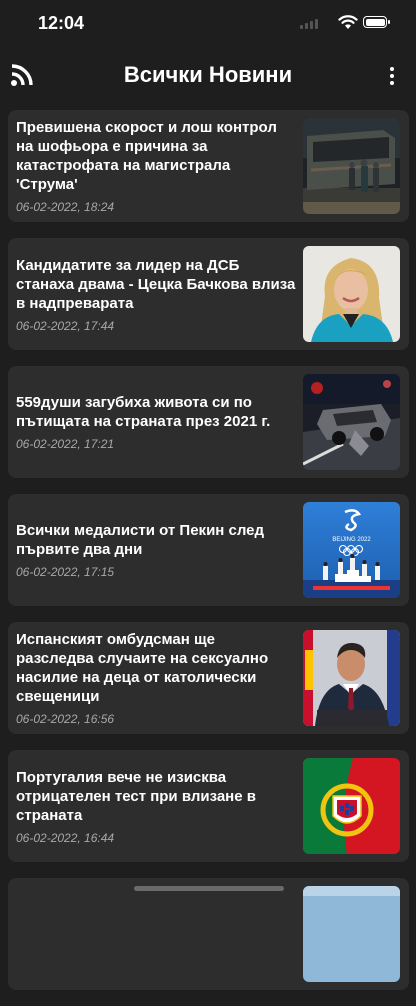 This screenshot has width=416, height=1006. What do you see at coordinates (65, 719) in the screenshot?
I see `news-date: 06-02-2022, 16:56` at bounding box center [65, 719].